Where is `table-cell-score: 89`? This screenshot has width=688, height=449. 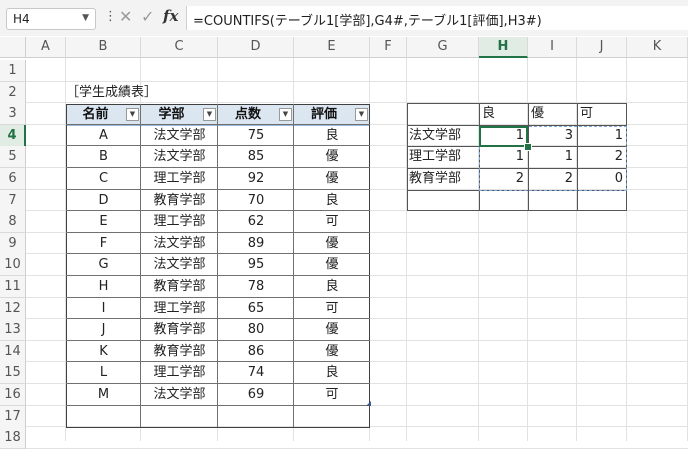
table-cell-score: 89 is located at coordinates (256, 243).